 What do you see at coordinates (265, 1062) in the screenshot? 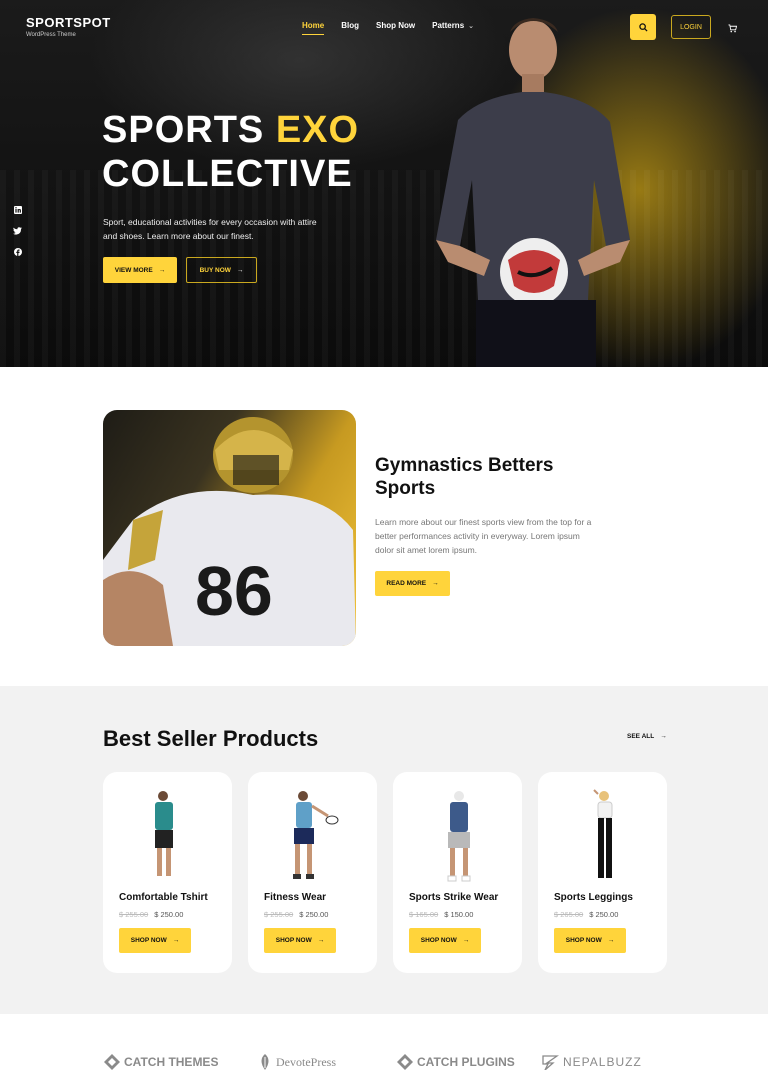
I see `leaf-icon` at bounding box center [265, 1062].